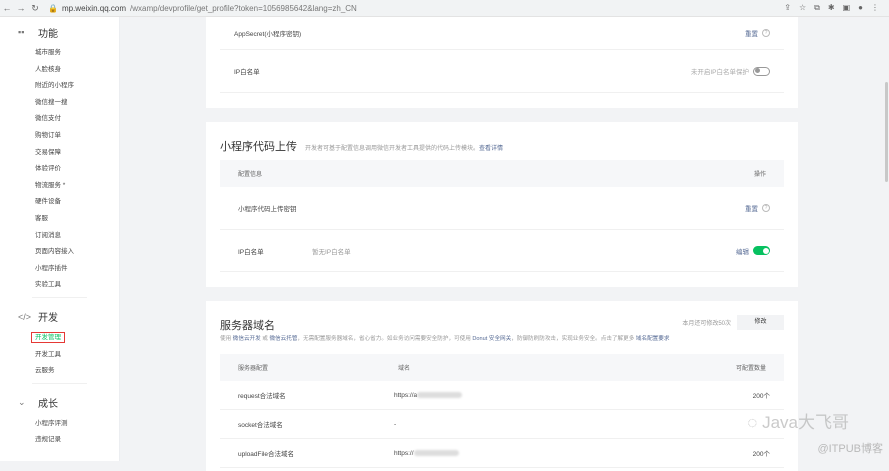 This screenshot has width=889, height=471. What do you see at coordinates (54, 252) in the screenshot?
I see `sidebar-item-label: 页面内容接入` at bounding box center [54, 252].